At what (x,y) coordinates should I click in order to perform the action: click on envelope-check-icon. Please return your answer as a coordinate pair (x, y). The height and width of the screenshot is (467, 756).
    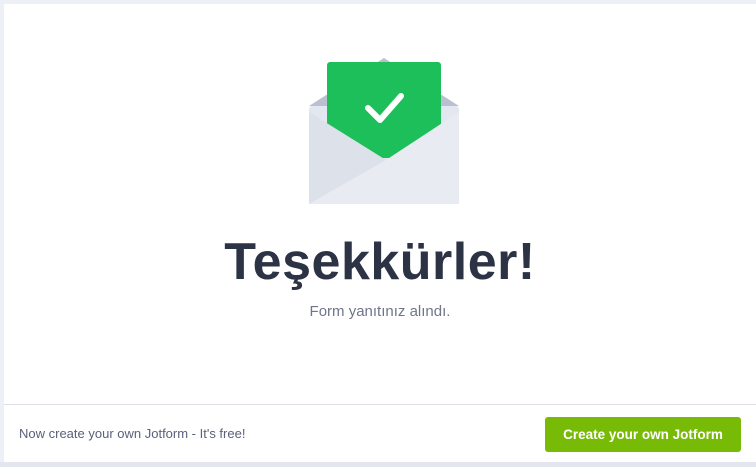
    Looking at the image, I should click on (384, 131).